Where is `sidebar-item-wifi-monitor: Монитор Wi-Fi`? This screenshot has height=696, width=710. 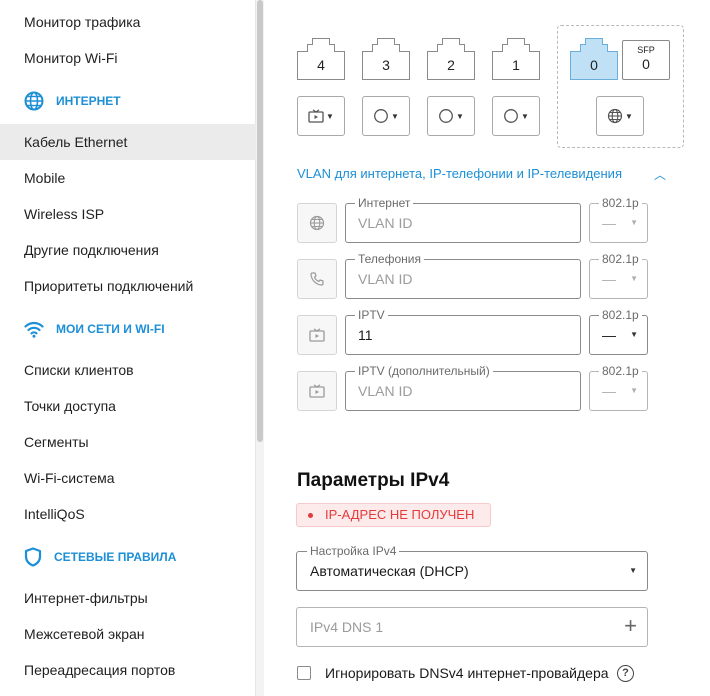
sidebar-item-wifi-monitor: Монитор Wi-Fi is located at coordinates (128, 58).